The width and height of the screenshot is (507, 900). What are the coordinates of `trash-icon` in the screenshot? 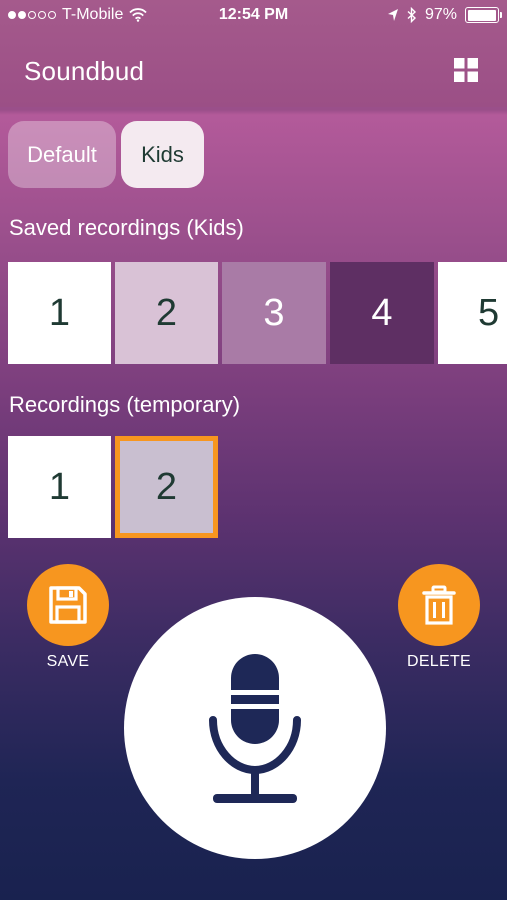 It's located at (439, 605).